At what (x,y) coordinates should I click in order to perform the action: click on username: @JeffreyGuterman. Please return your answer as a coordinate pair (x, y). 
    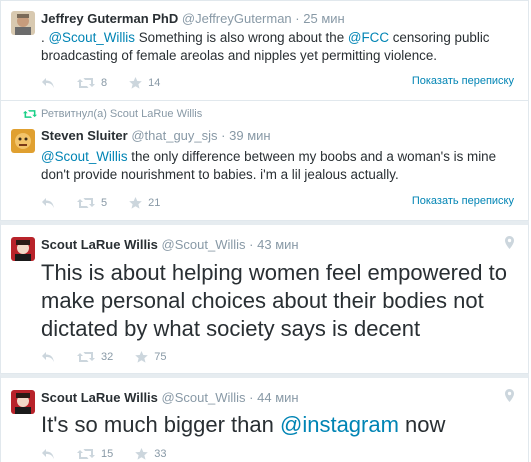
    Looking at the image, I should click on (237, 18).